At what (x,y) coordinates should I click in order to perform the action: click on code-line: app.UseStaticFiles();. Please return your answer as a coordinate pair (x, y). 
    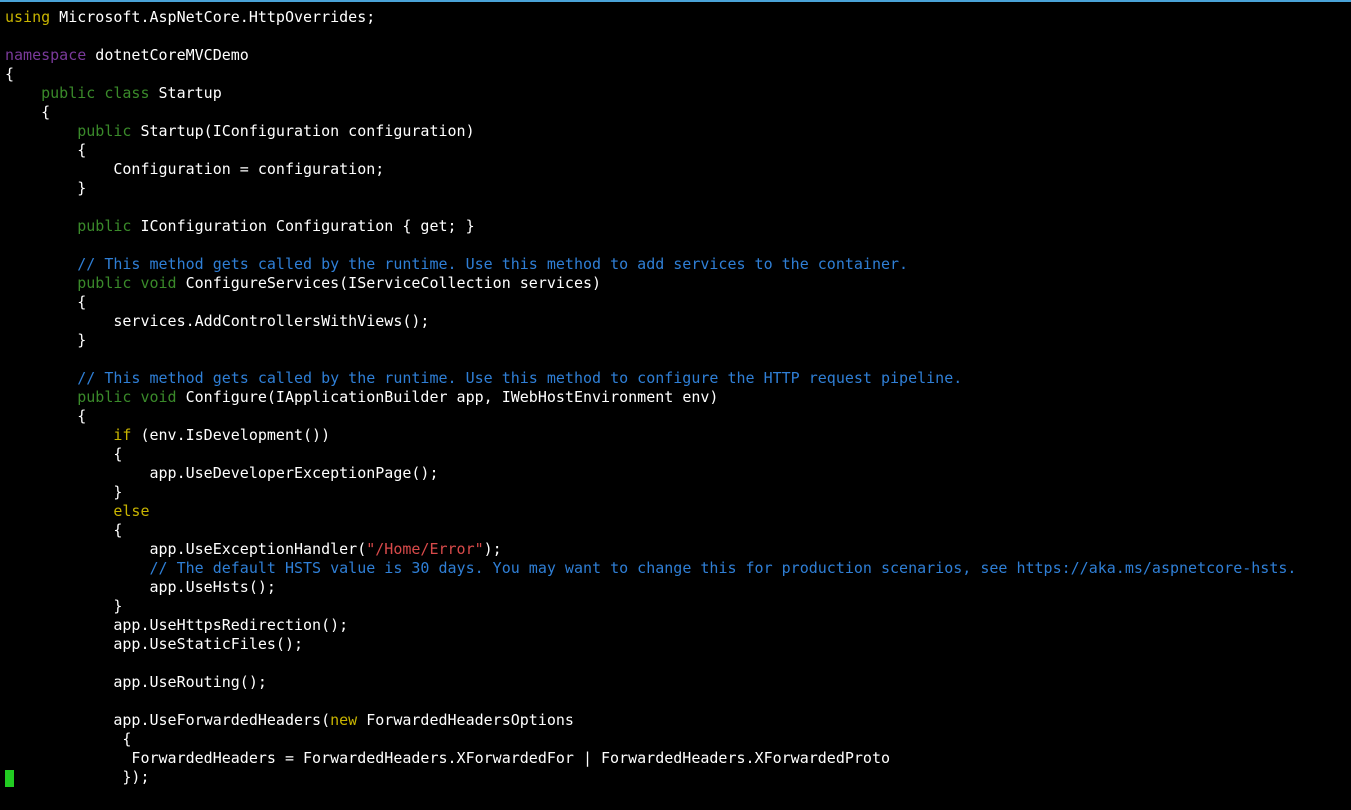
    Looking at the image, I should click on (650, 644).